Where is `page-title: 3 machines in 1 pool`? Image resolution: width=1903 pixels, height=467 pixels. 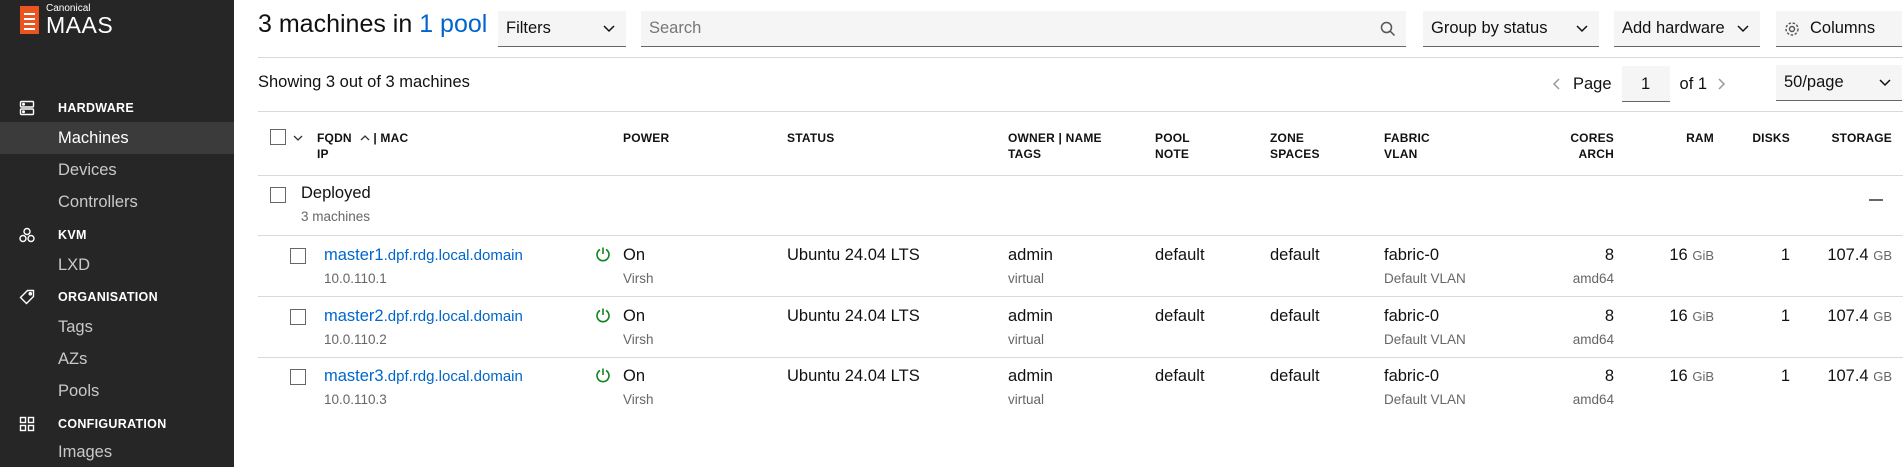 page-title: 3 machines in 1 pool is located at coordinates (372, 24).